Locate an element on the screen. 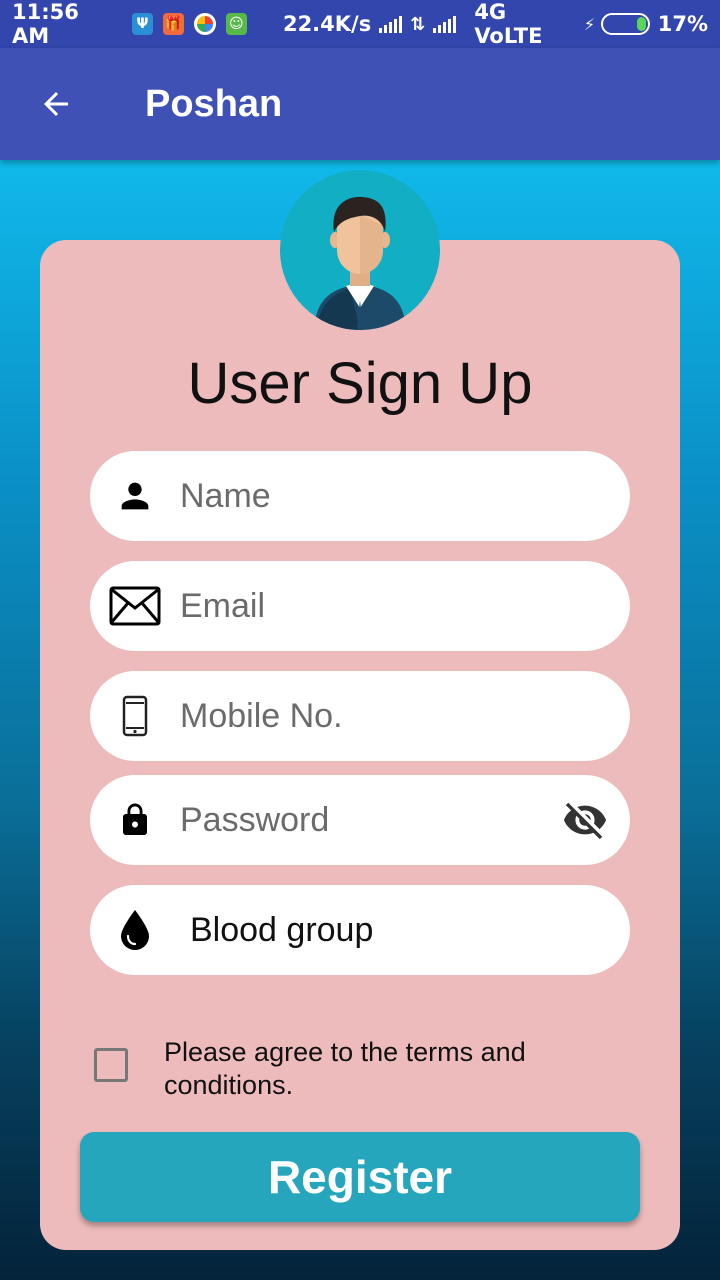  password-field is located at coordinates (360, 820).